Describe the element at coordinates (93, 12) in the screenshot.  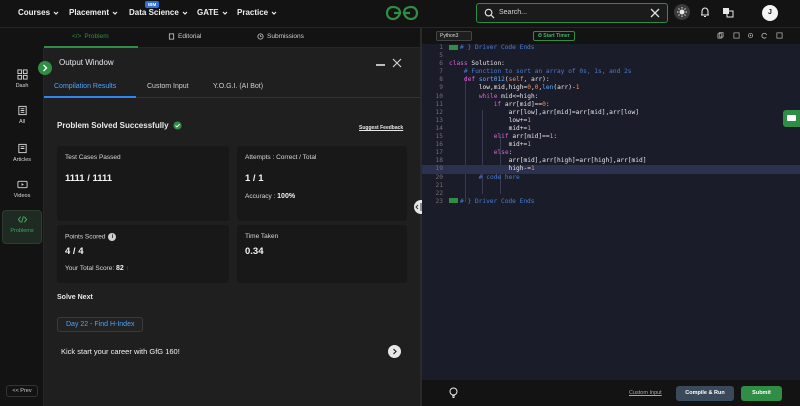
I see `nav-placement: Placement` at that location.